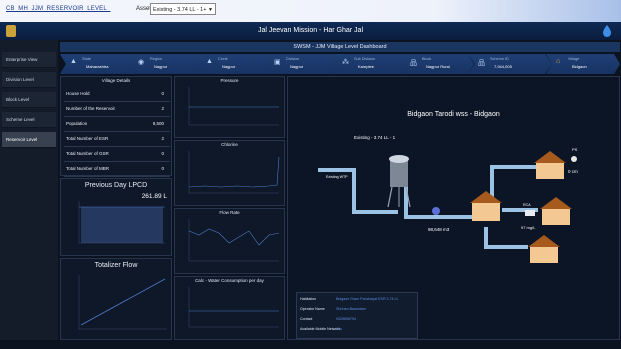 The height and width of the screenshot is (349, 621). I want to click on info-row: Operator Name Shriram Basantare, so click(357, 312).